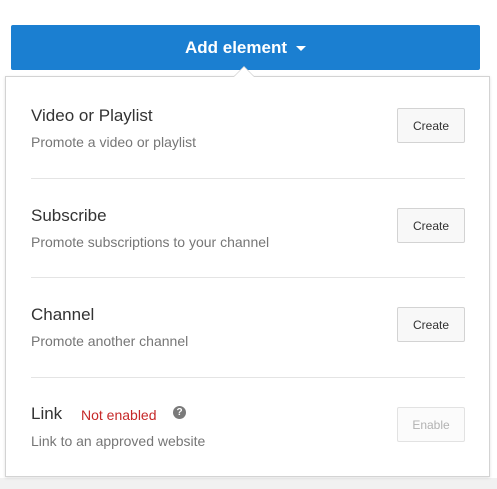  I want to click on create-channel-button: Create, so click(431, 324).